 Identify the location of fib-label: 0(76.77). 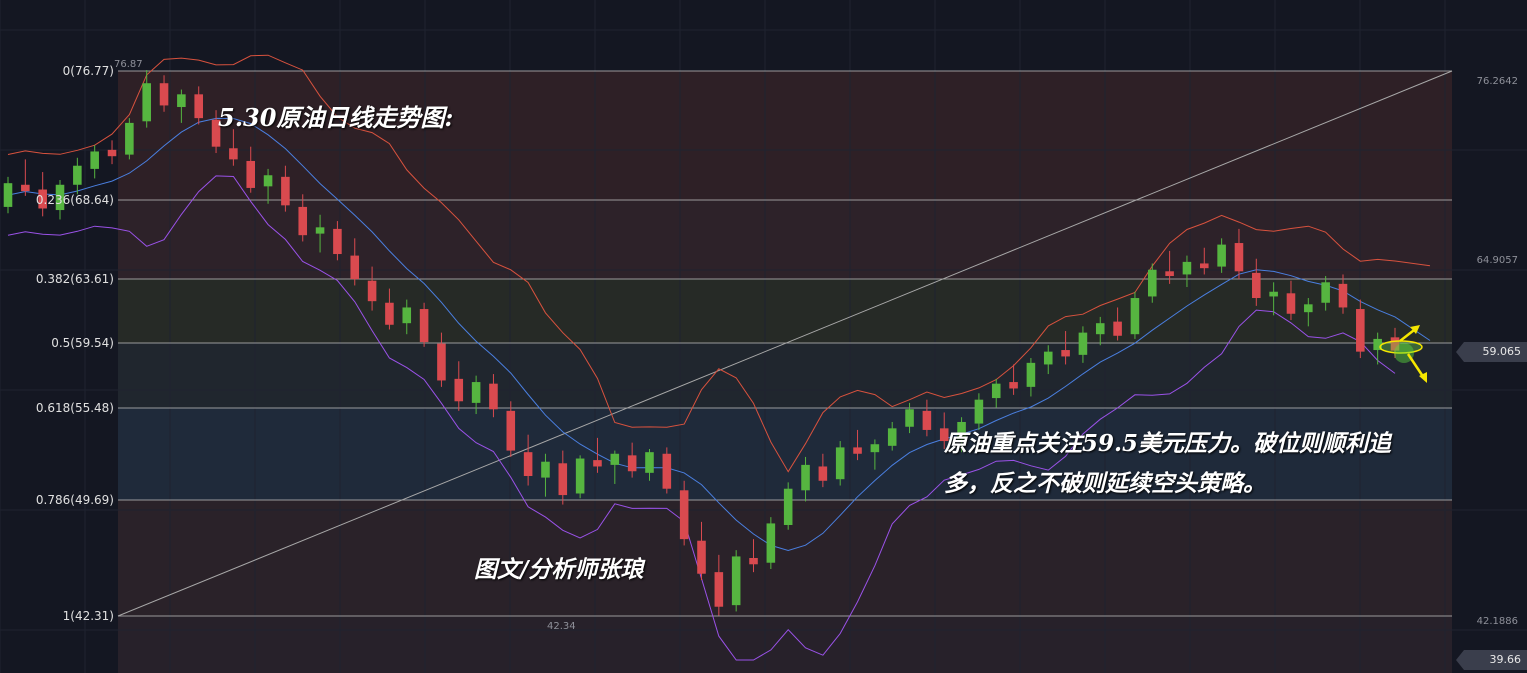
(88, 71).